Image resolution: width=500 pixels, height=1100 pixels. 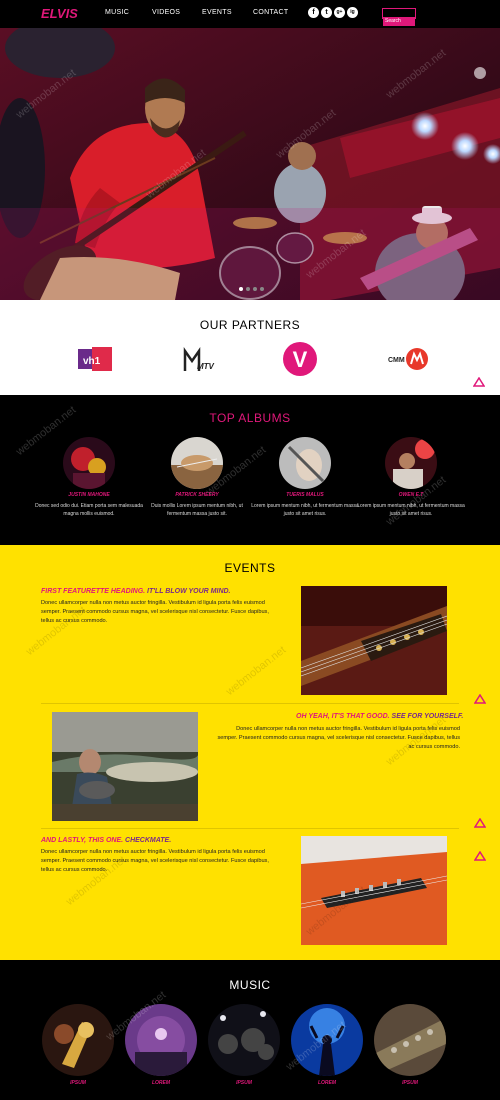 I want to click on partner-mtv-logo: MTV, so click(x=199, y=362).